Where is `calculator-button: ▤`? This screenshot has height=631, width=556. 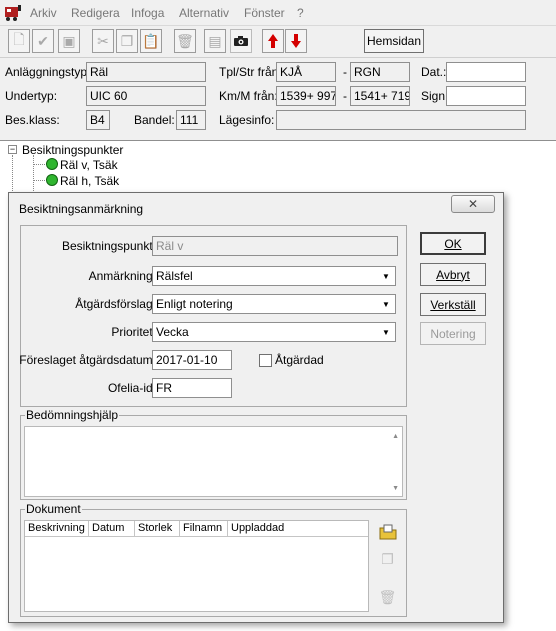 calculator-button: ▤ is located at coordinates (215, 41).